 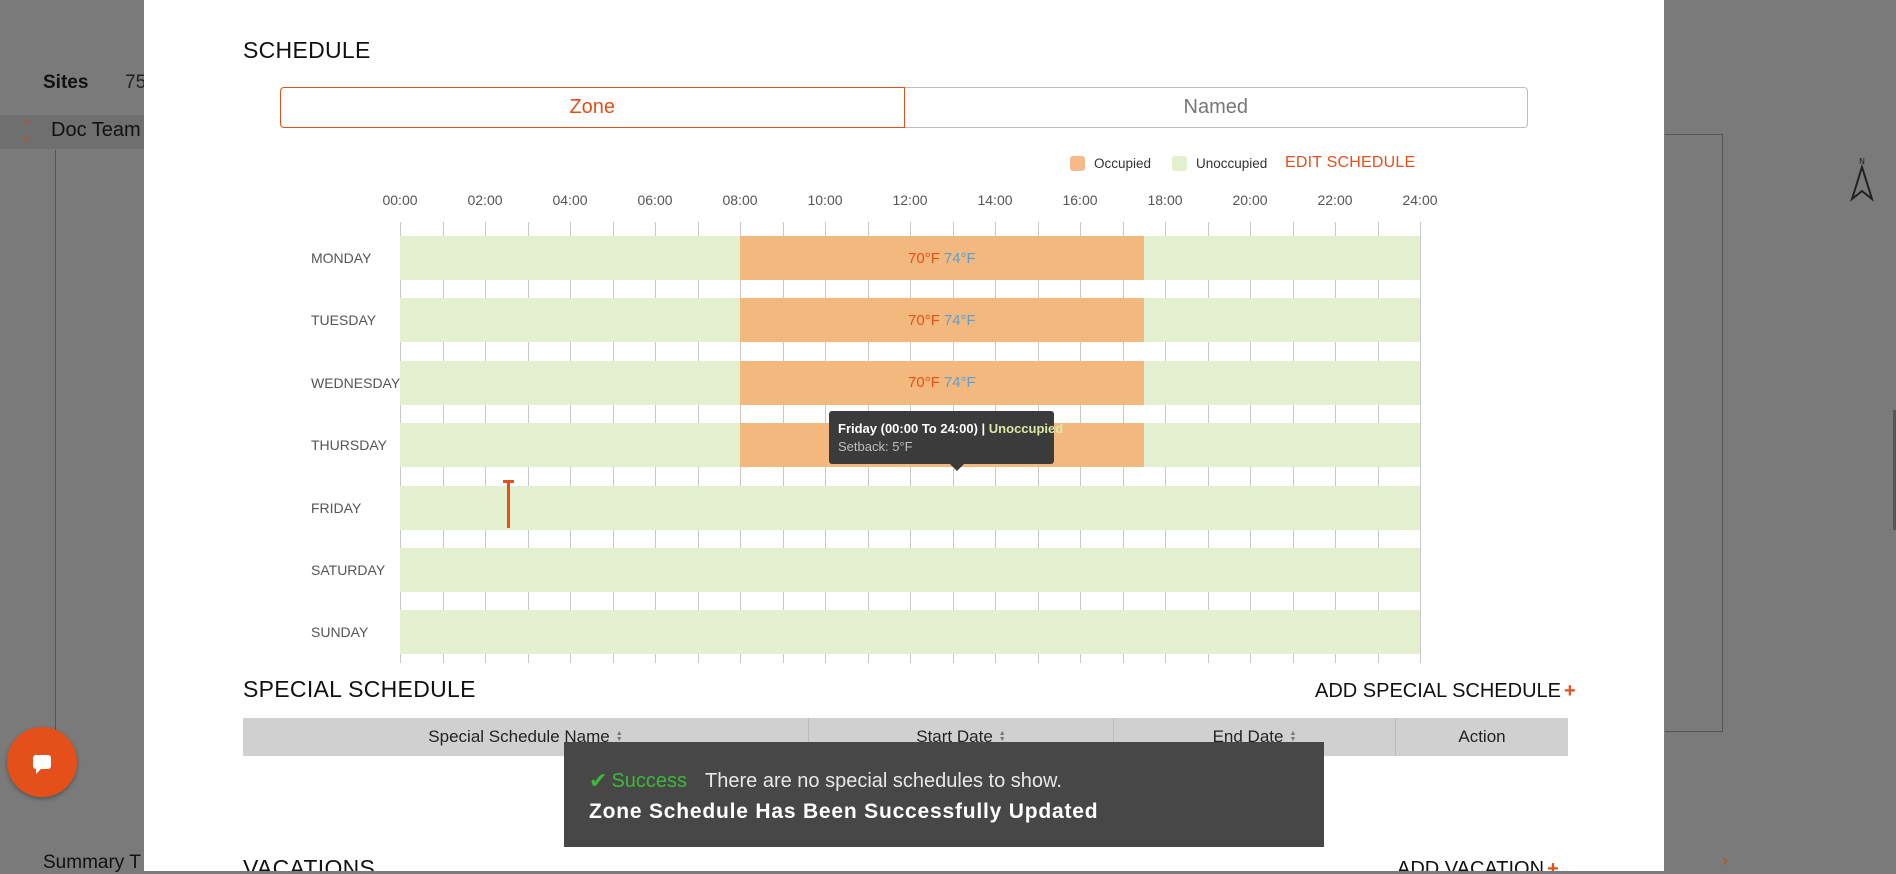 What do you see at coordinates (485, 200) in the screenshot?
I see `time-label: 02:00` at bounding box center [485, 200].